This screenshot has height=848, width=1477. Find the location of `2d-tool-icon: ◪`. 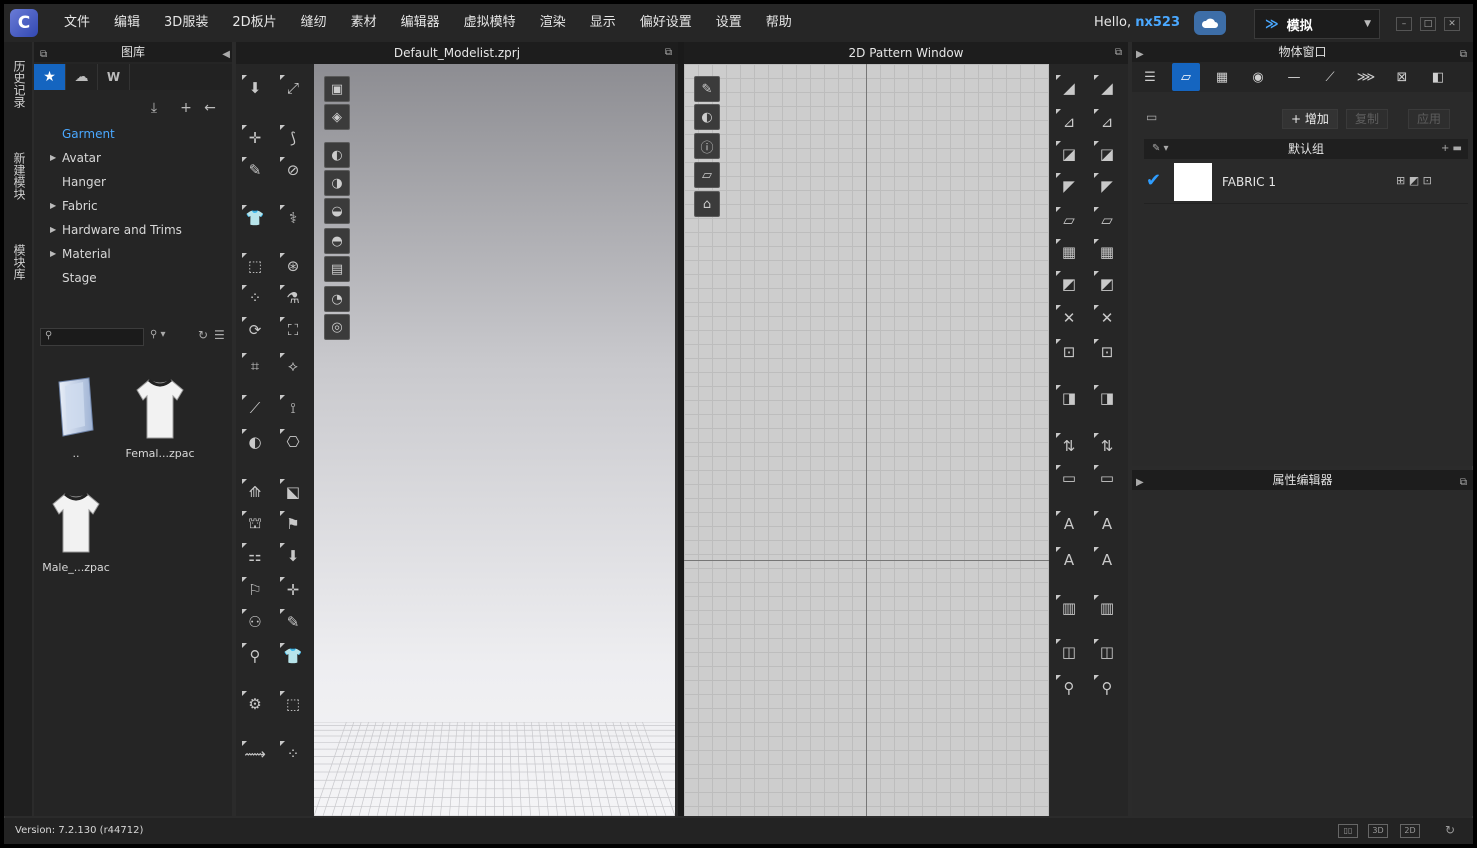

2d-tool-icon: ◪ is located at coordinates (1107, 154).